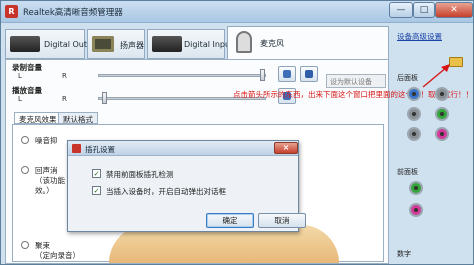  I want to click on maximize-button: □, so click(424, 10).